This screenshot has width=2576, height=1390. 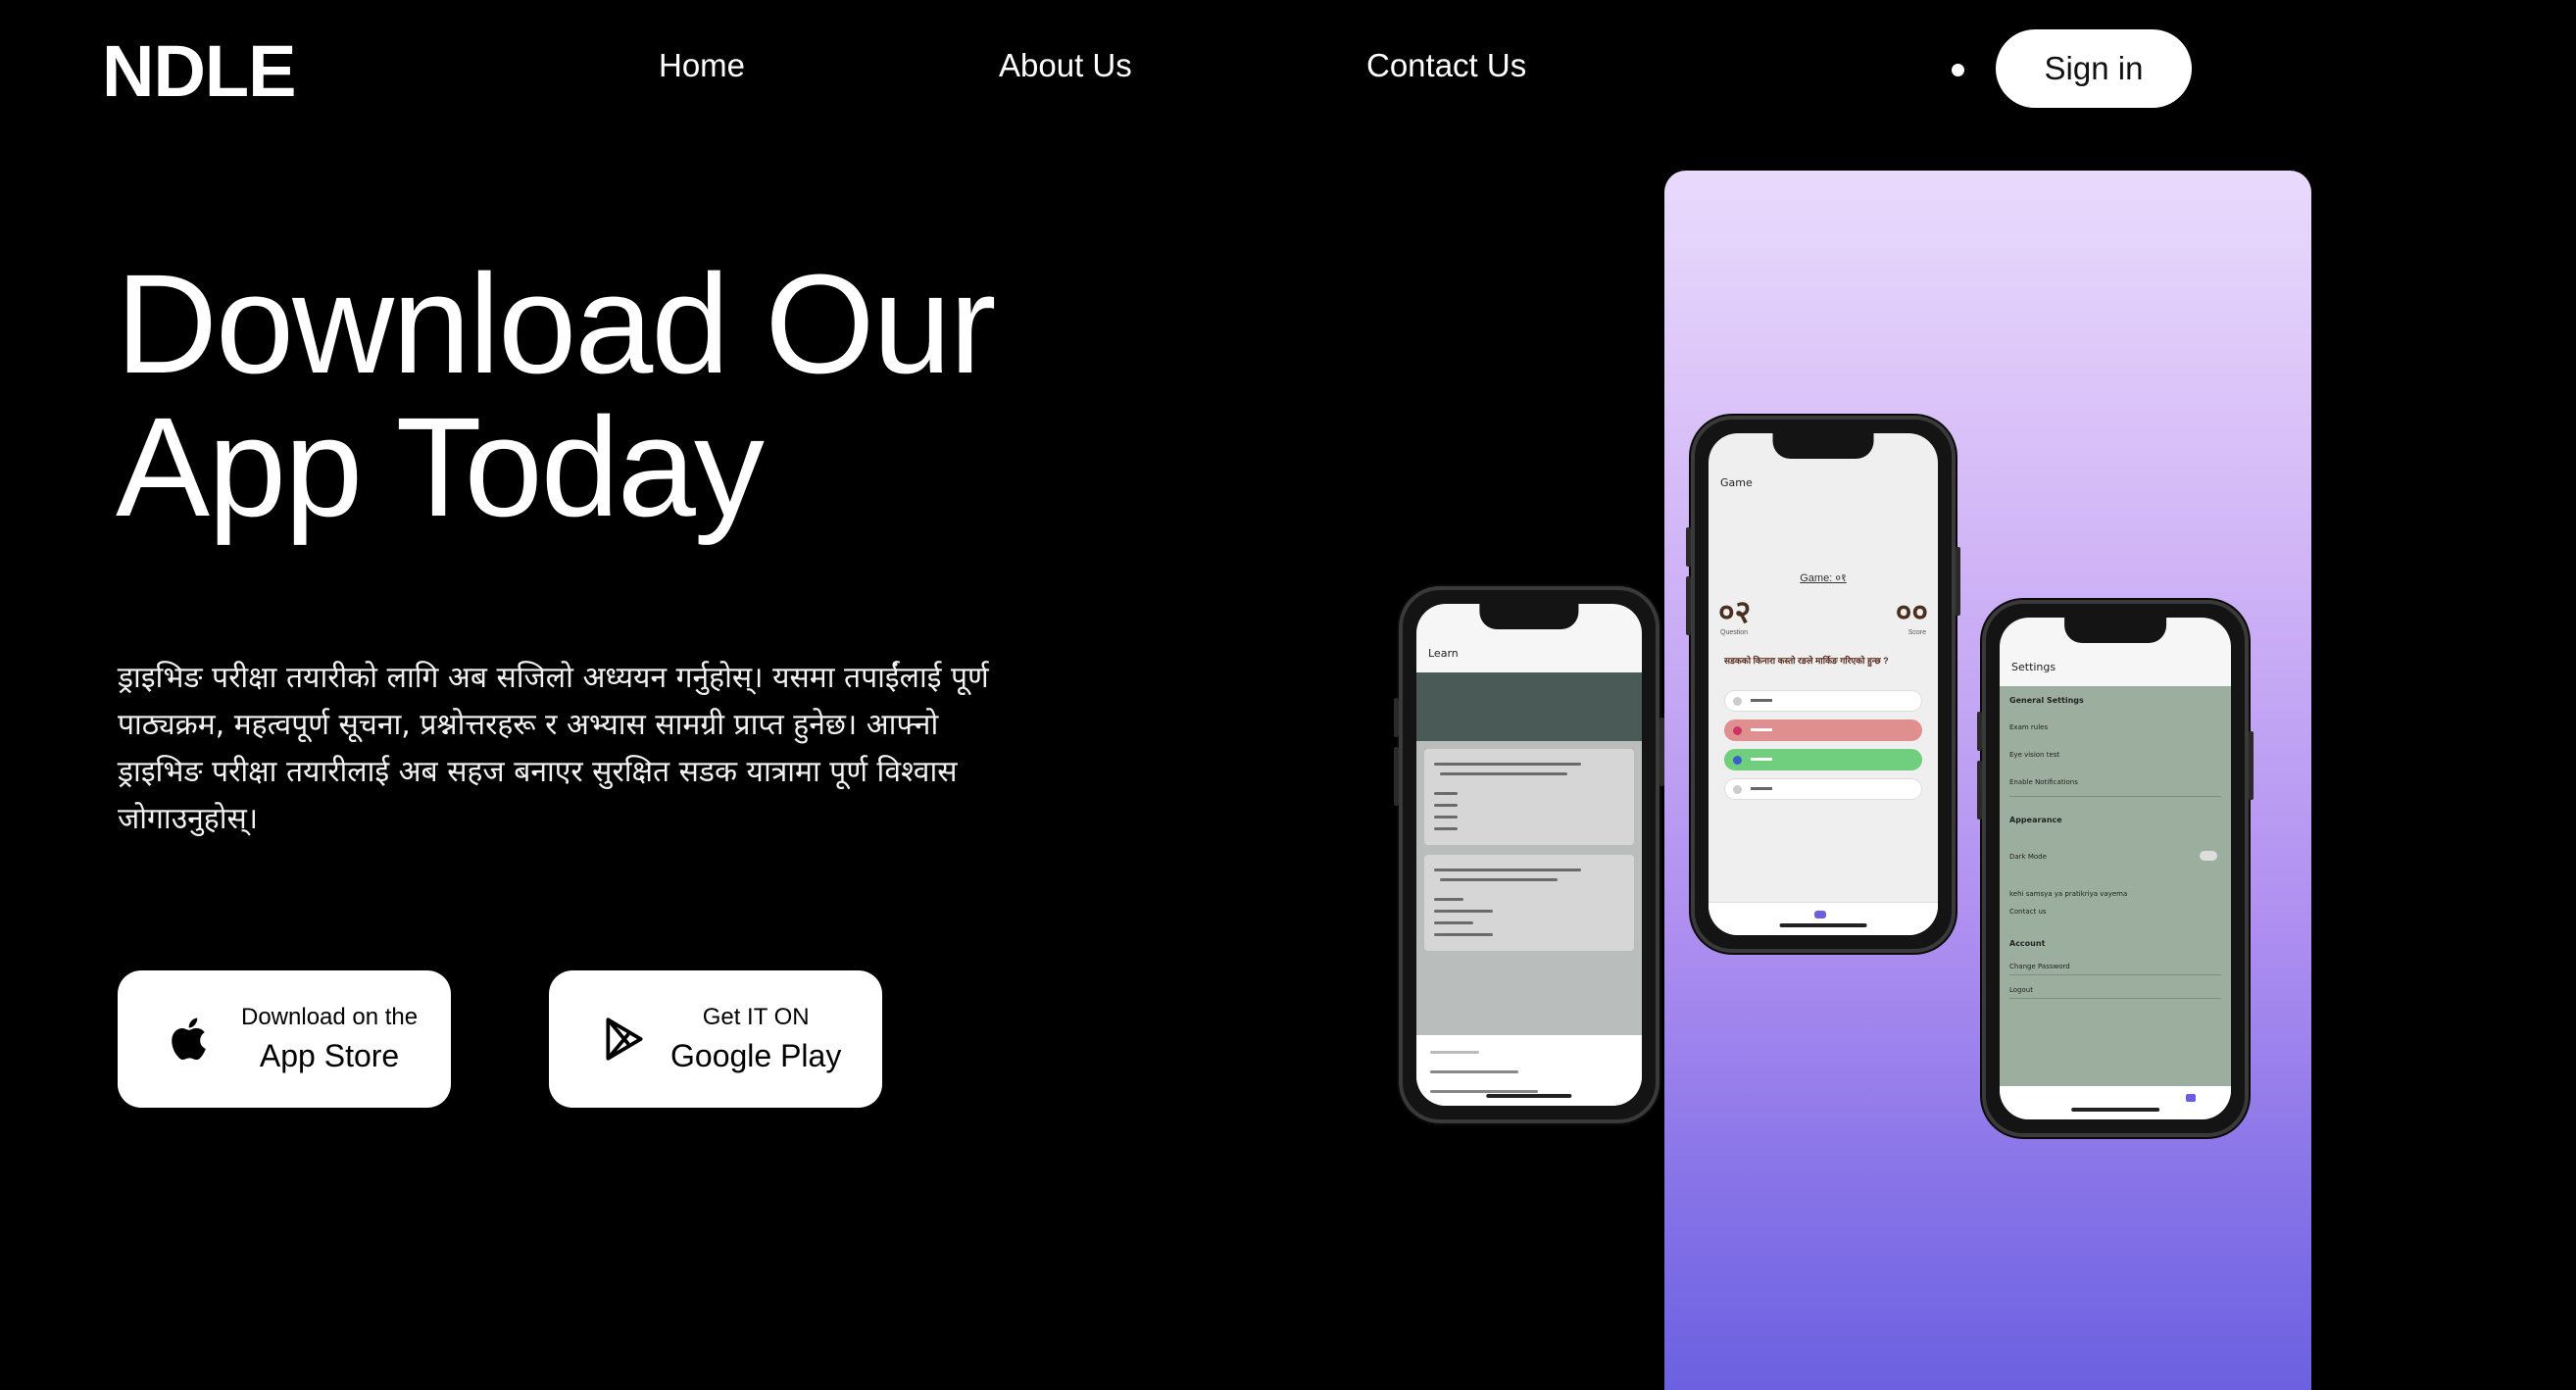 I want to click on app-store-button: Download on the App Store, so click(x=284, y=1039).